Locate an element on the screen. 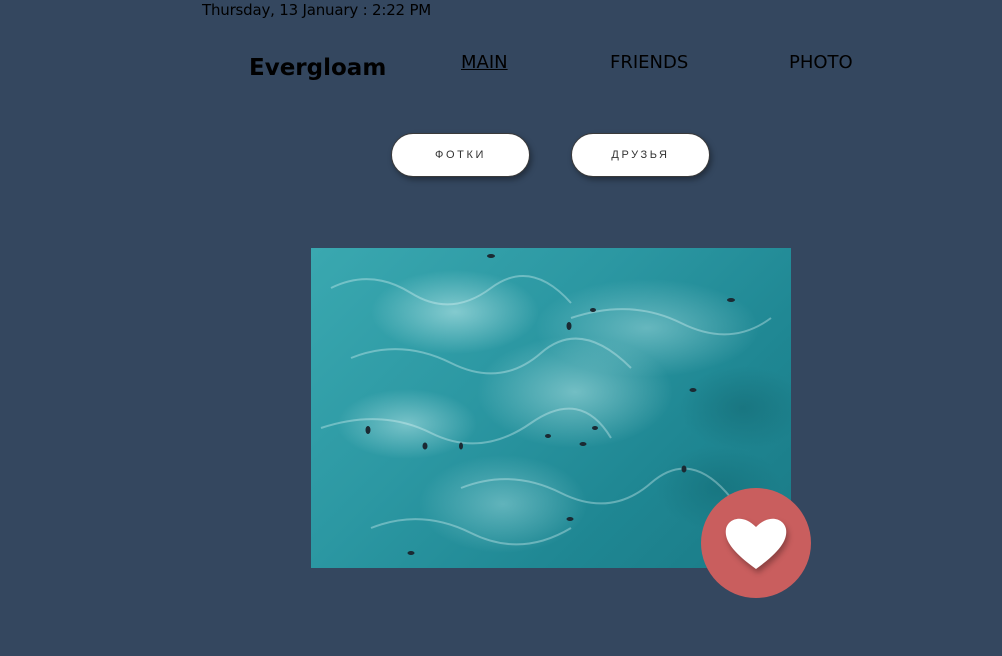 The width and height of the screenshot is (1002, 656). site-logo: Evergloam is located at coordinates (317, 68).